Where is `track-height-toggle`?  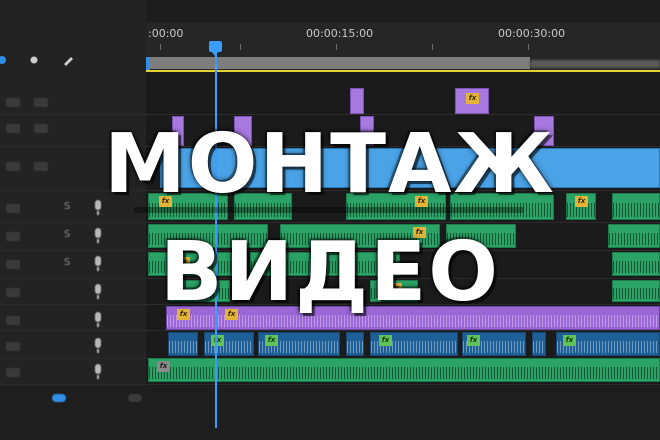
track-height-toggle is located at coordinates (59, 398).